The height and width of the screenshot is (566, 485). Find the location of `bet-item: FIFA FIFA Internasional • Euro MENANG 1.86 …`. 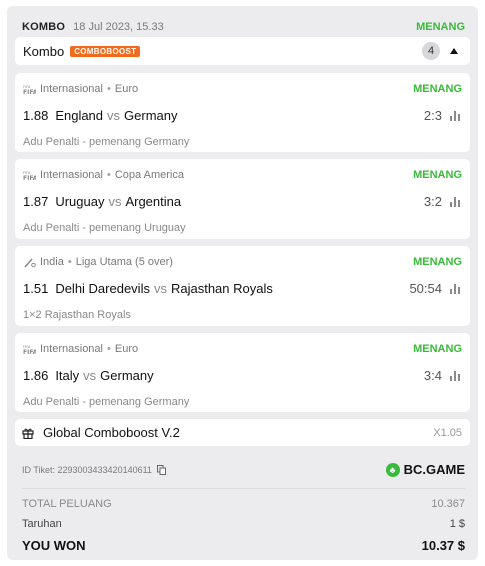

bet-item: FIFA FIFA Internasional • Euro MENANG 1.86 … is located at coordinates (242, 372).